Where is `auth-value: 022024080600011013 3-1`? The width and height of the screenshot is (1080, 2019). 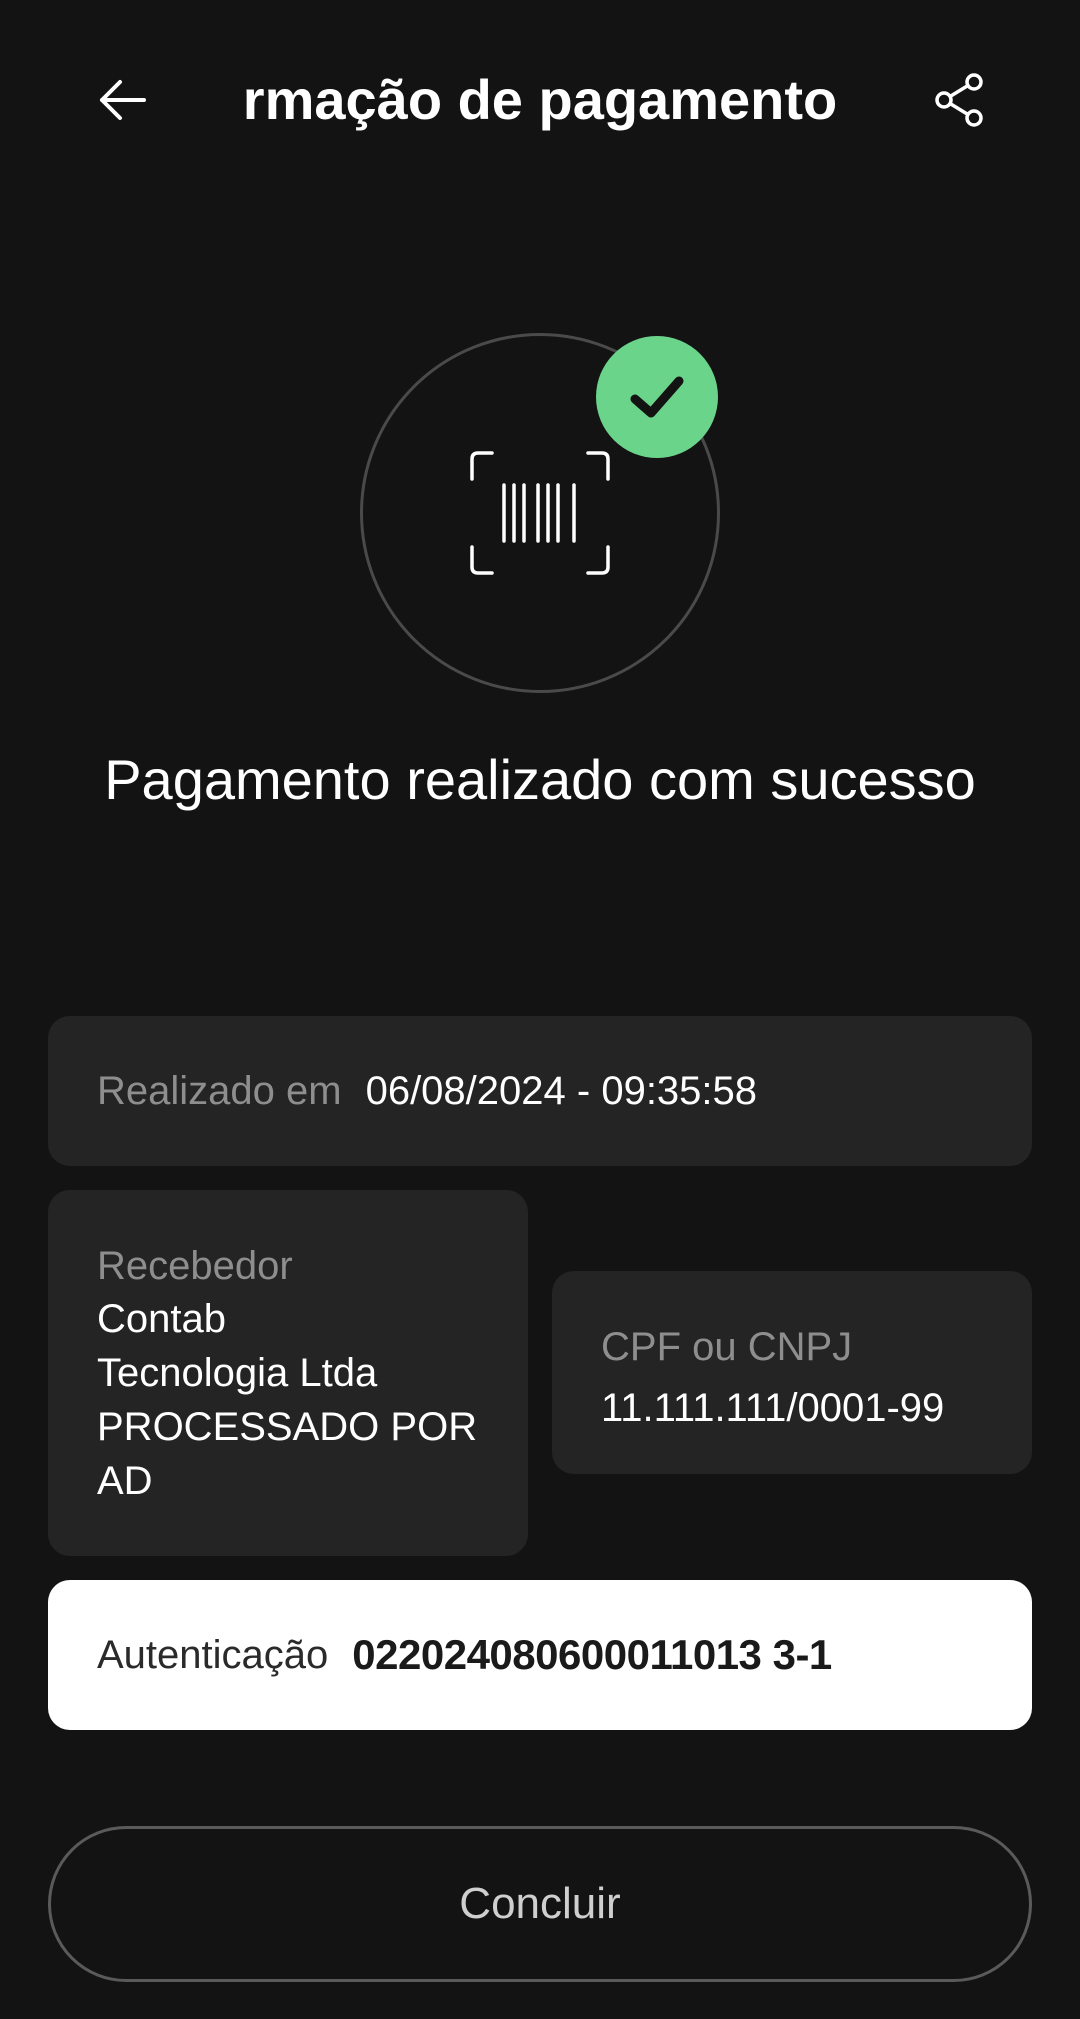
auth-value: 022024080600011013 3-1 is located at coordinates (592, 1654).